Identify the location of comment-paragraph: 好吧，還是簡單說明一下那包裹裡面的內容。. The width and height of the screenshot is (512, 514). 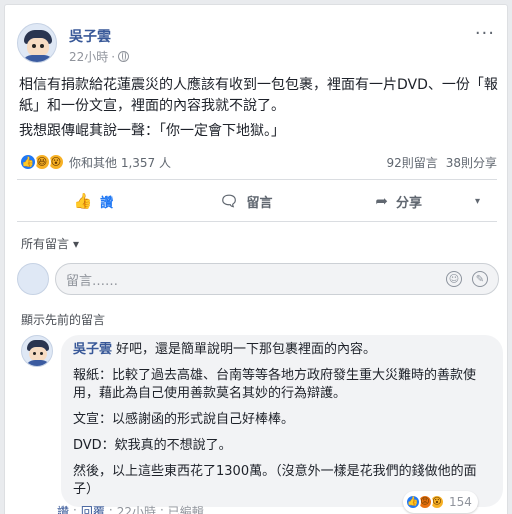
(246, 349).